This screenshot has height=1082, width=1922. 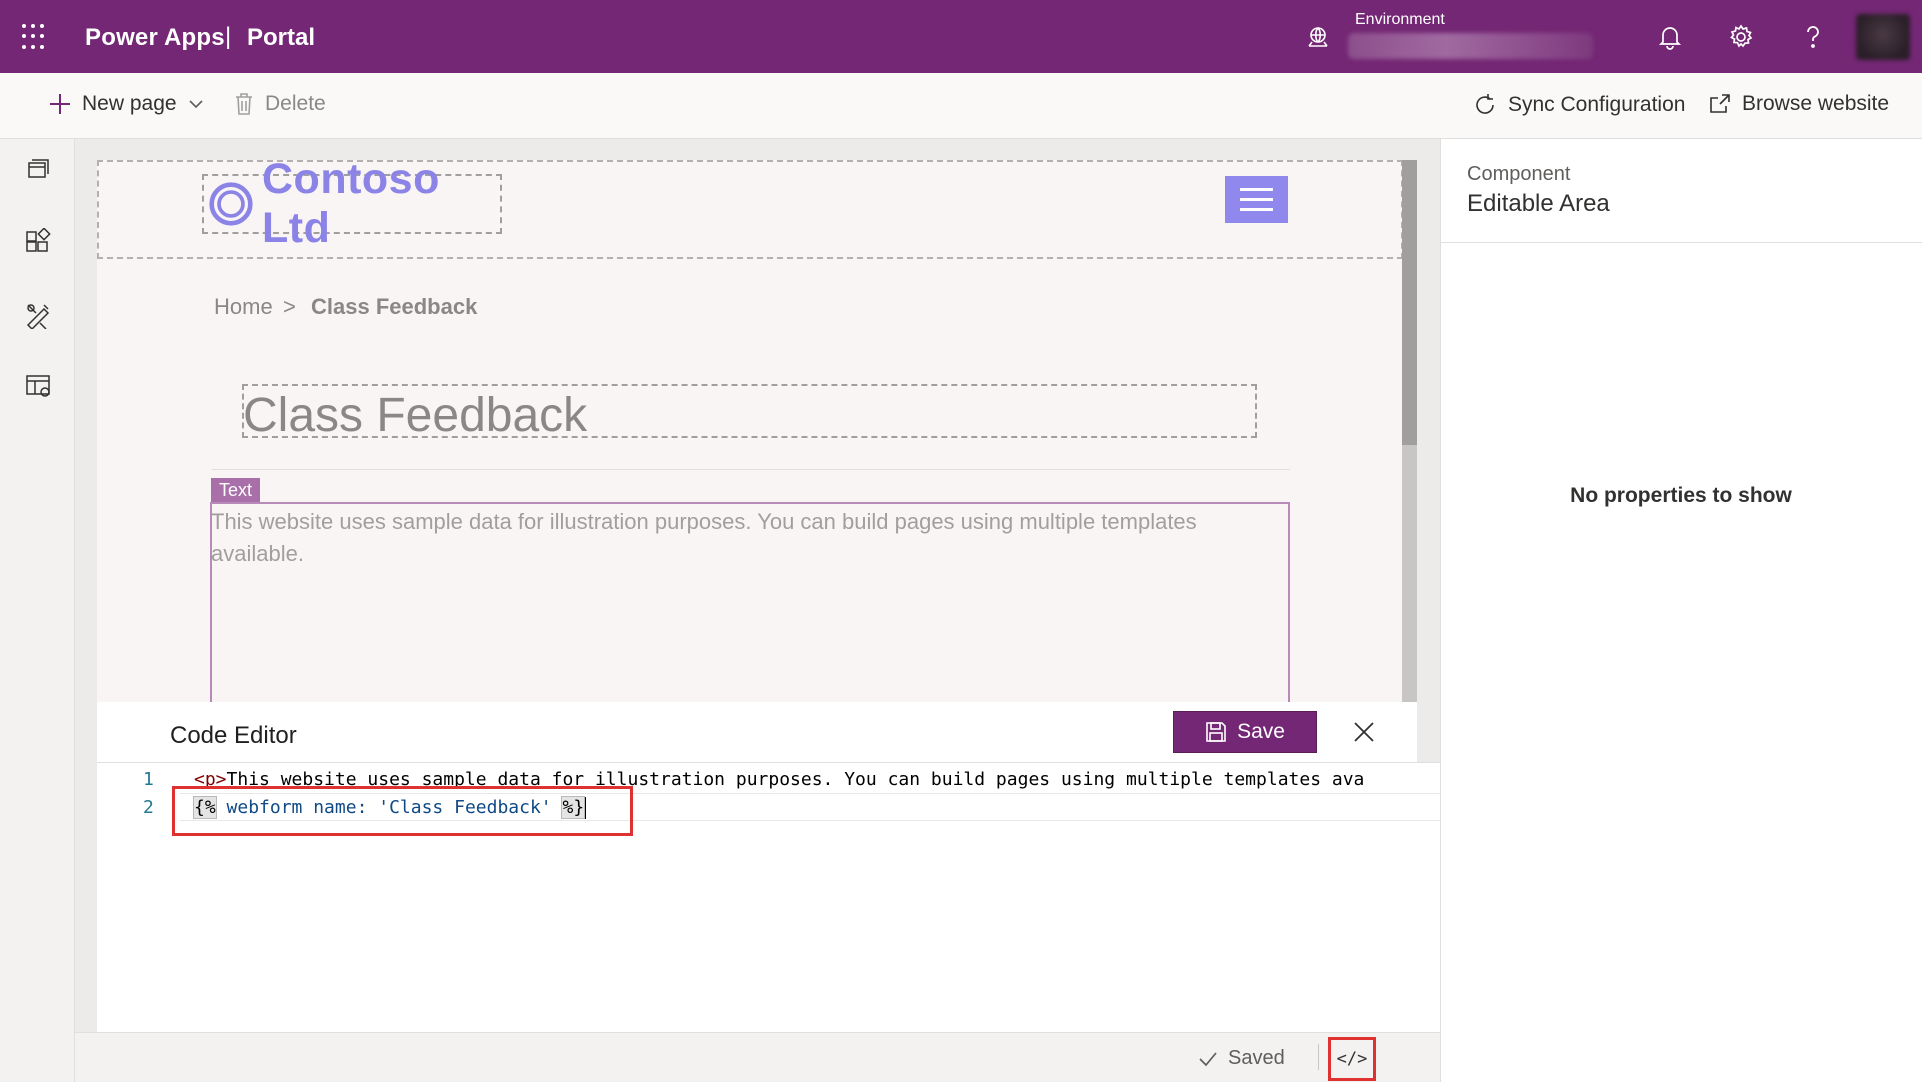 What do you see at coordinates (244, 104) in the screenshot?
I see `trash-icon` at bounding box center [244, 104].